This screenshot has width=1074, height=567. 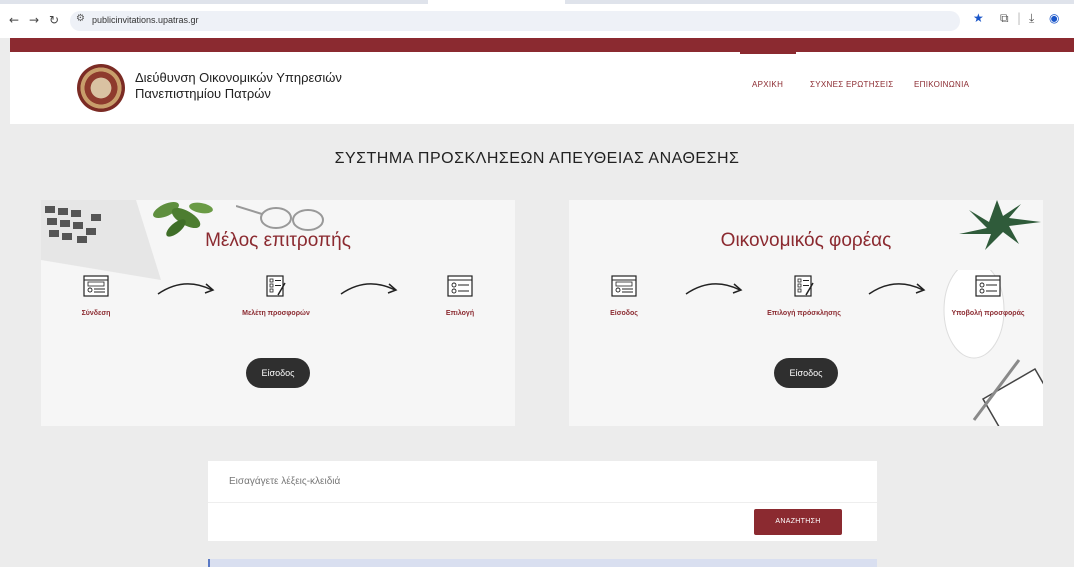 What do you see at coordinates (542, 482) in the screenshot?
I see `search-input` at bounding box center [542, 482].